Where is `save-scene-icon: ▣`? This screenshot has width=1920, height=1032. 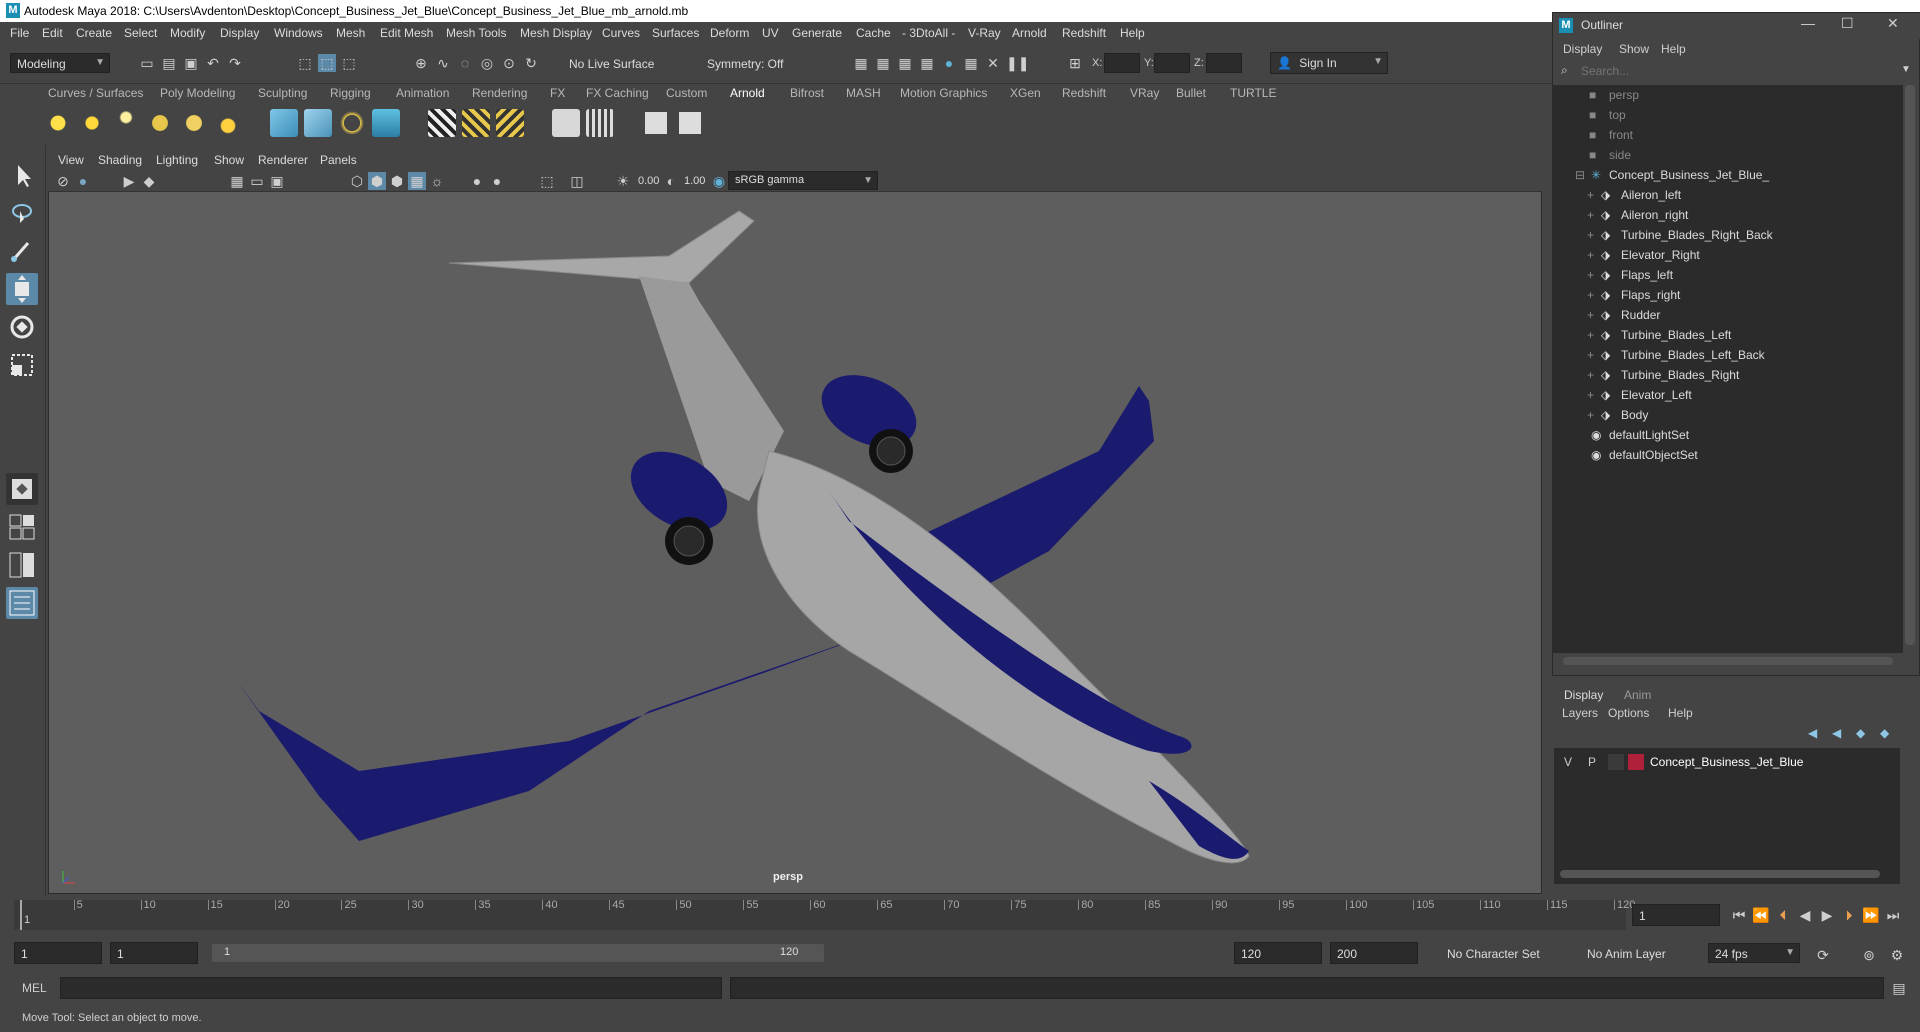
save-scene-icon: ▣ is located at coordinates (191, 63).